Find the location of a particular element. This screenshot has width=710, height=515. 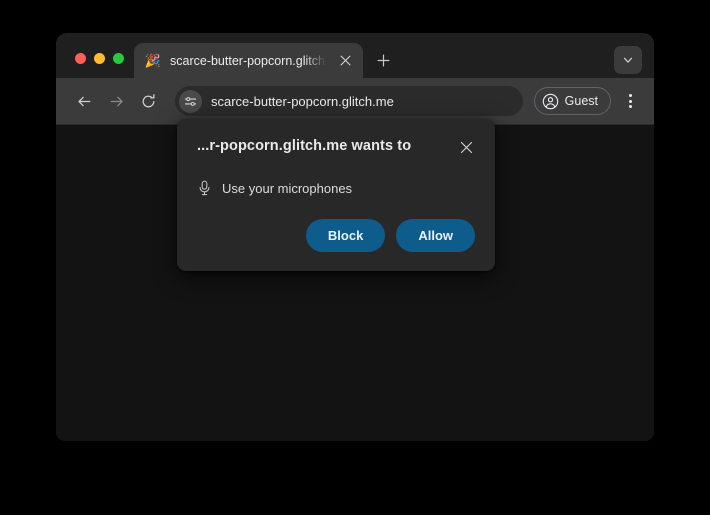

microphone-icon is located at coordinates (204, 188).